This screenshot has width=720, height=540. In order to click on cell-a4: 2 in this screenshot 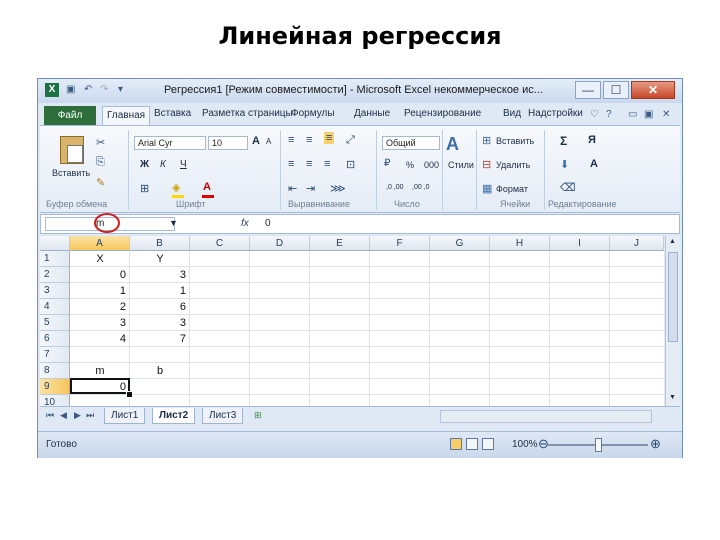, I will do `click(98, 307)`.